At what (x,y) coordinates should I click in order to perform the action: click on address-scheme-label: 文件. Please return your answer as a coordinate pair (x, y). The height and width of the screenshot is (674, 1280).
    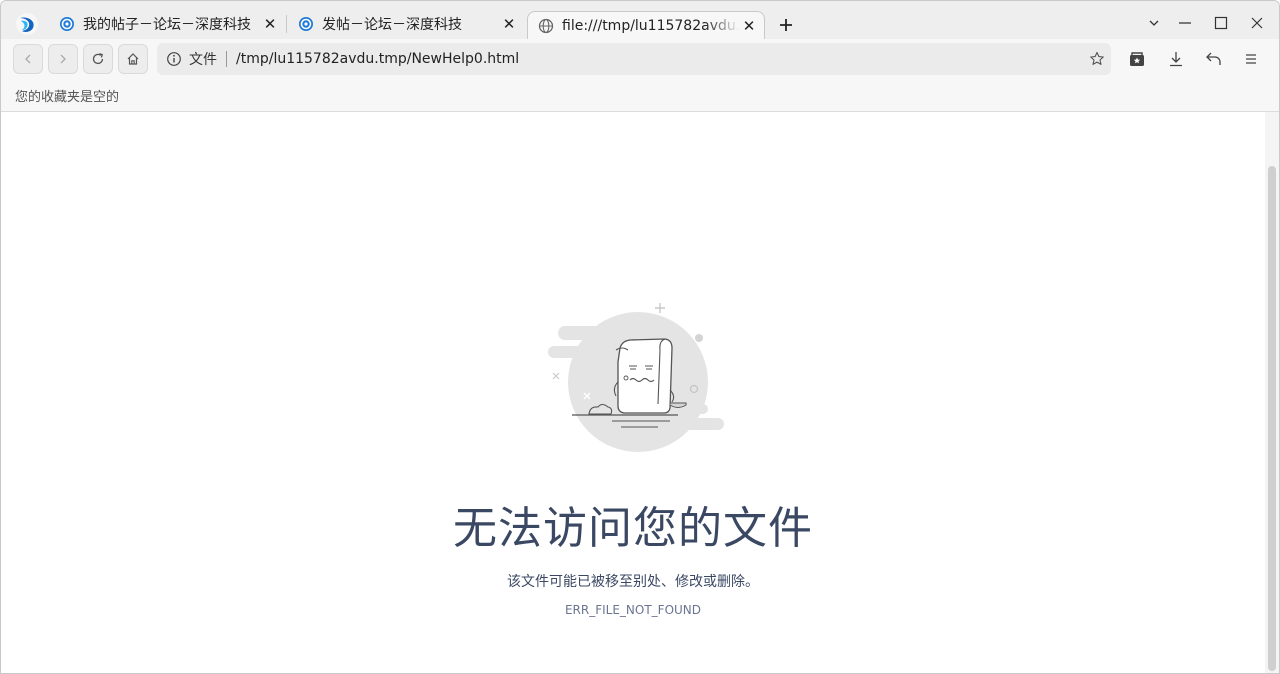
    Looking at the image, I should click on (203, 60).